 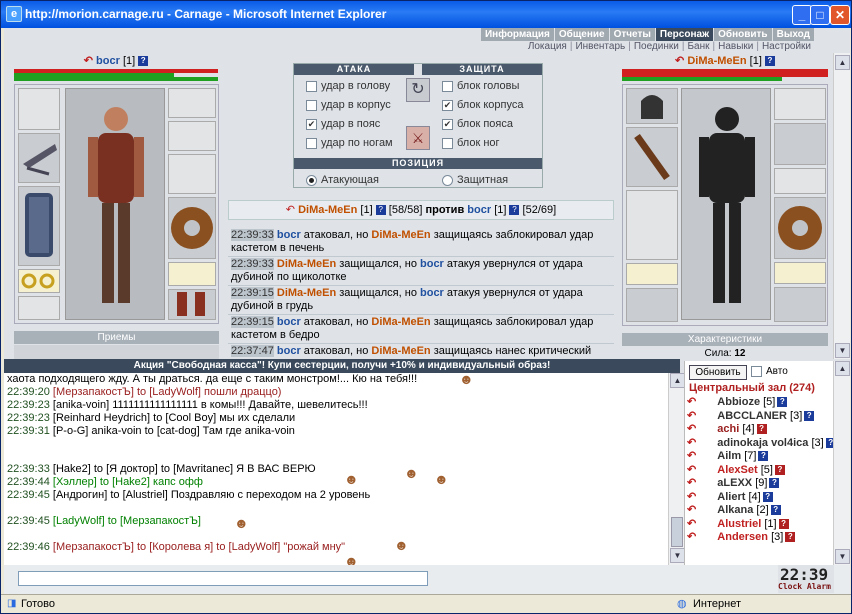 I want to click on clock-widget: 22:39 Clock Alarm, so click(x=806, y=579).